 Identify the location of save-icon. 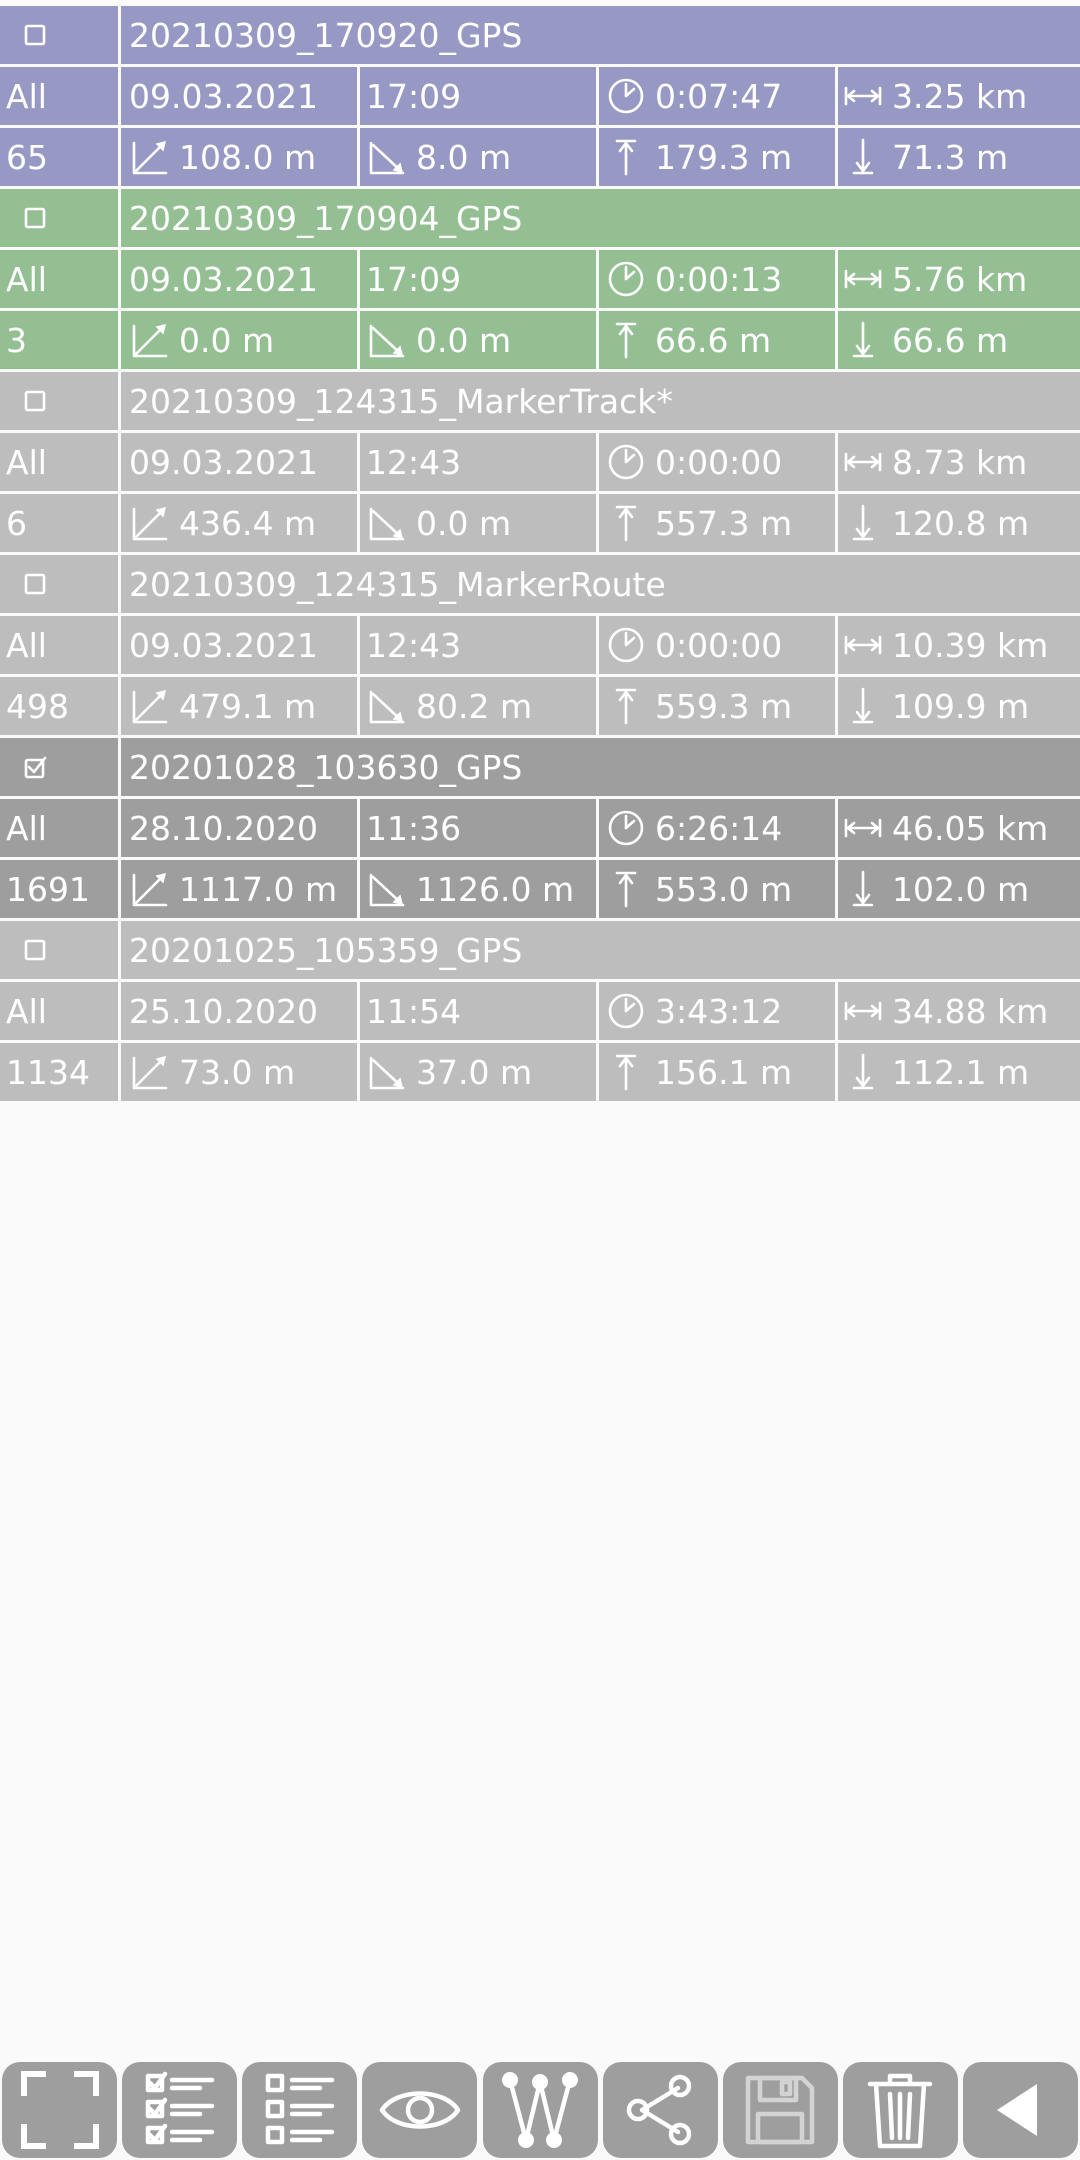
(780, 2110).